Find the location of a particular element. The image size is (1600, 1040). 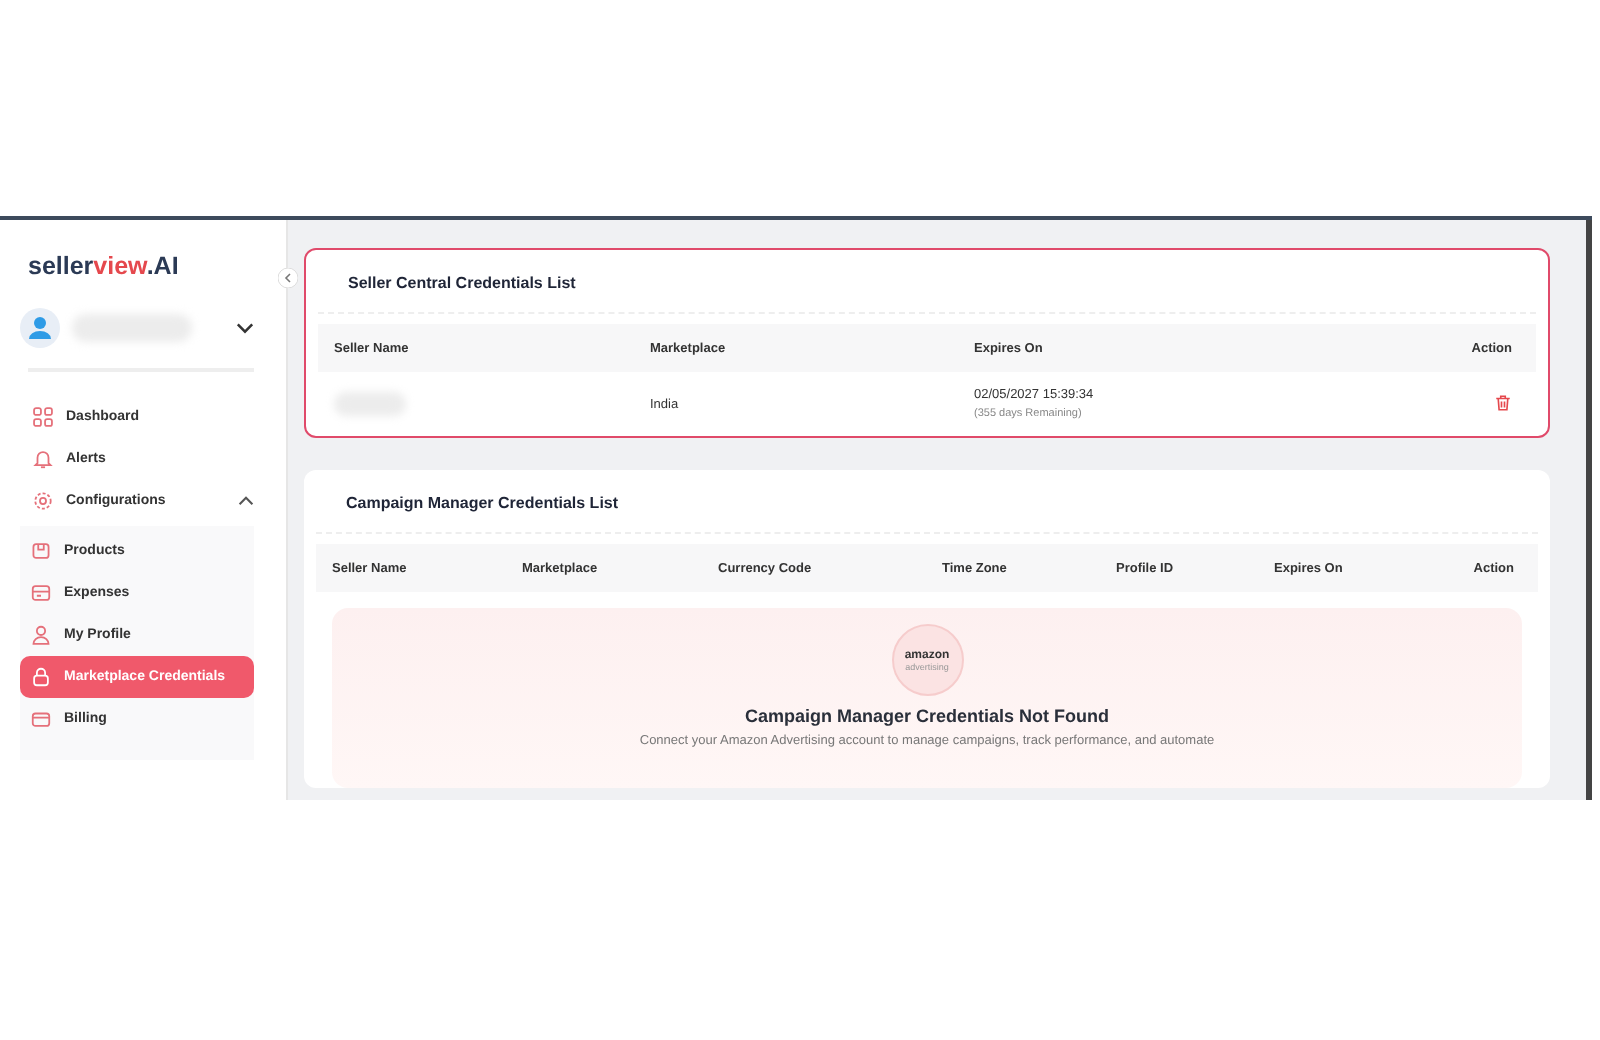

grid-icon is located at coordinates (43, 417).